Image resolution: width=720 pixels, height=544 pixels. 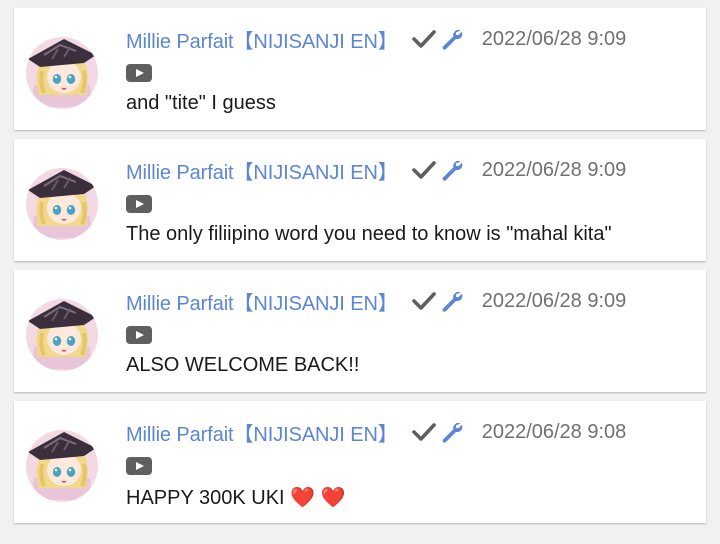 What do you see at coordinates (201, 103) in the screenshot?
I see `message-text: and "tite" I guess` at bounding box center [201, 103].